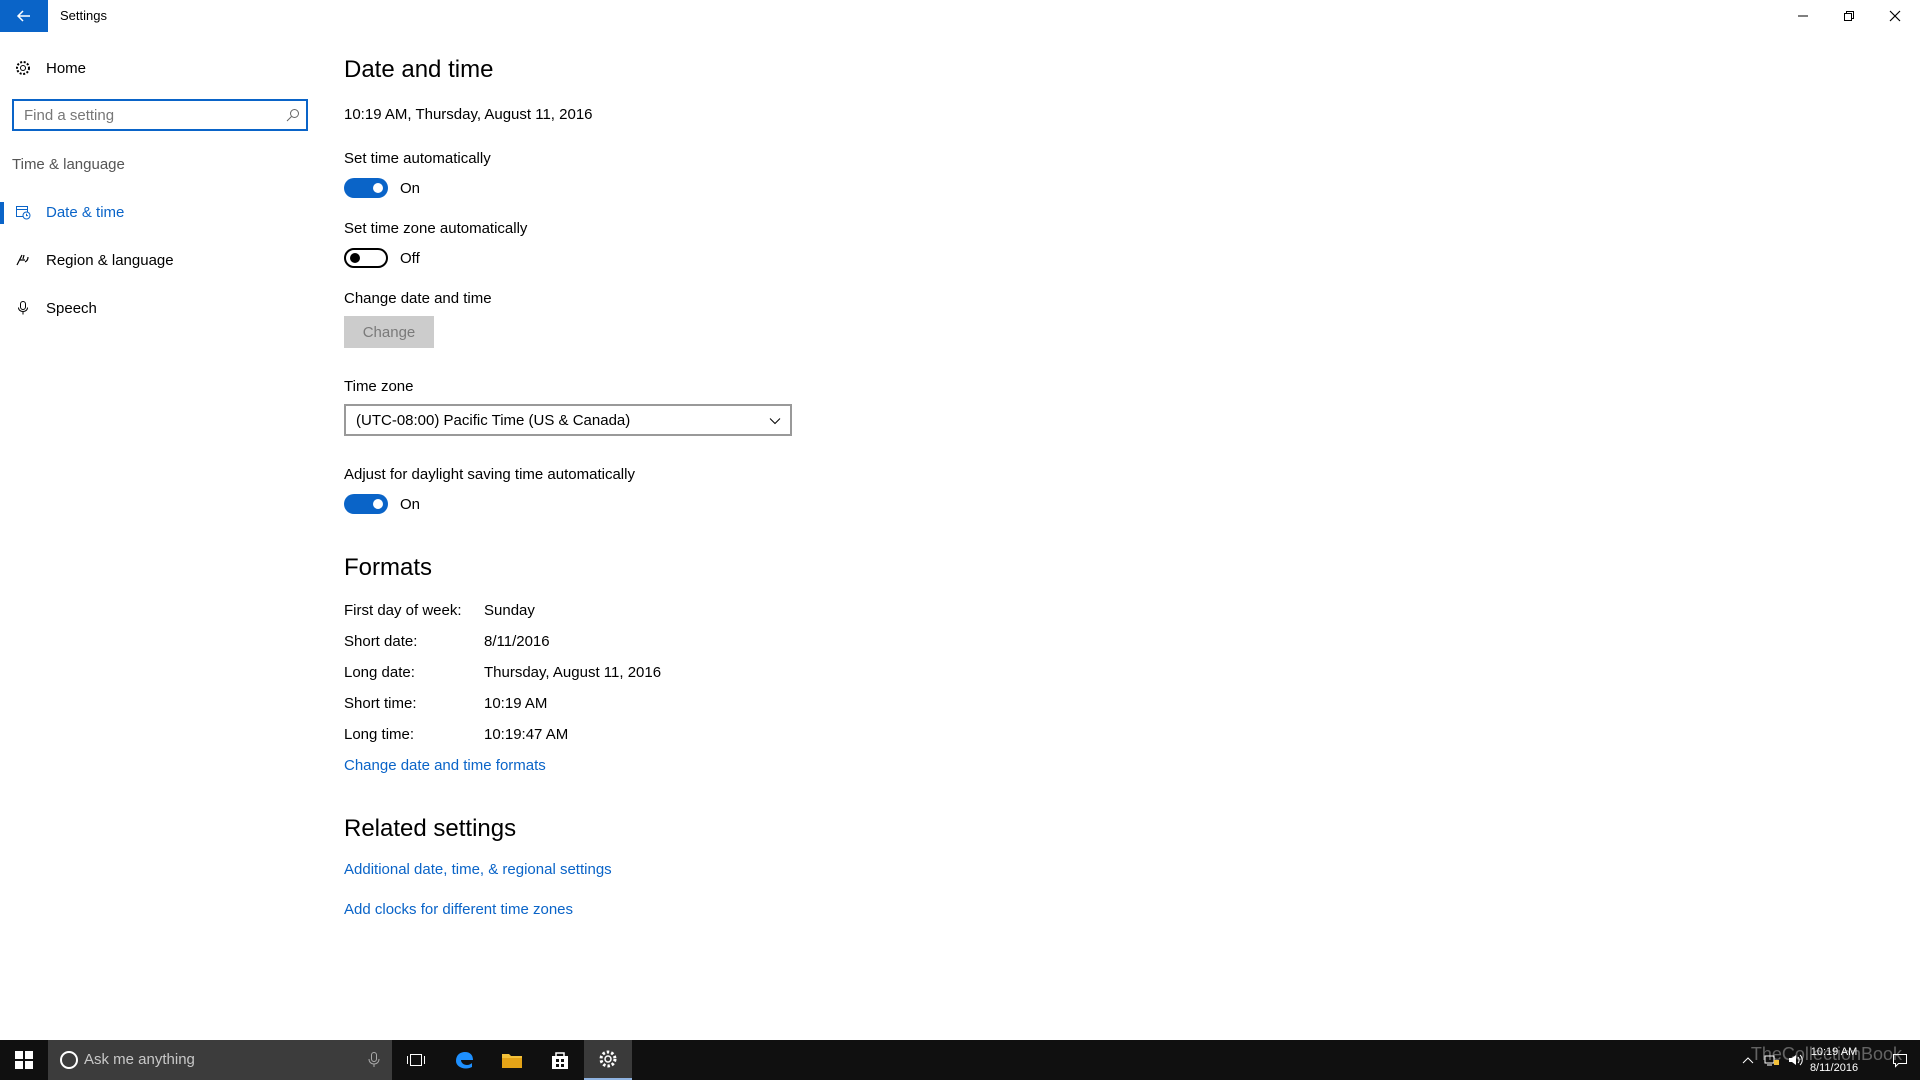 This screenshot has width=1920, height=1080. What do you see at coordinates (23, 212) in the screenshot?
I see `calendar-clock-icon` at bounding box center [23, 212].